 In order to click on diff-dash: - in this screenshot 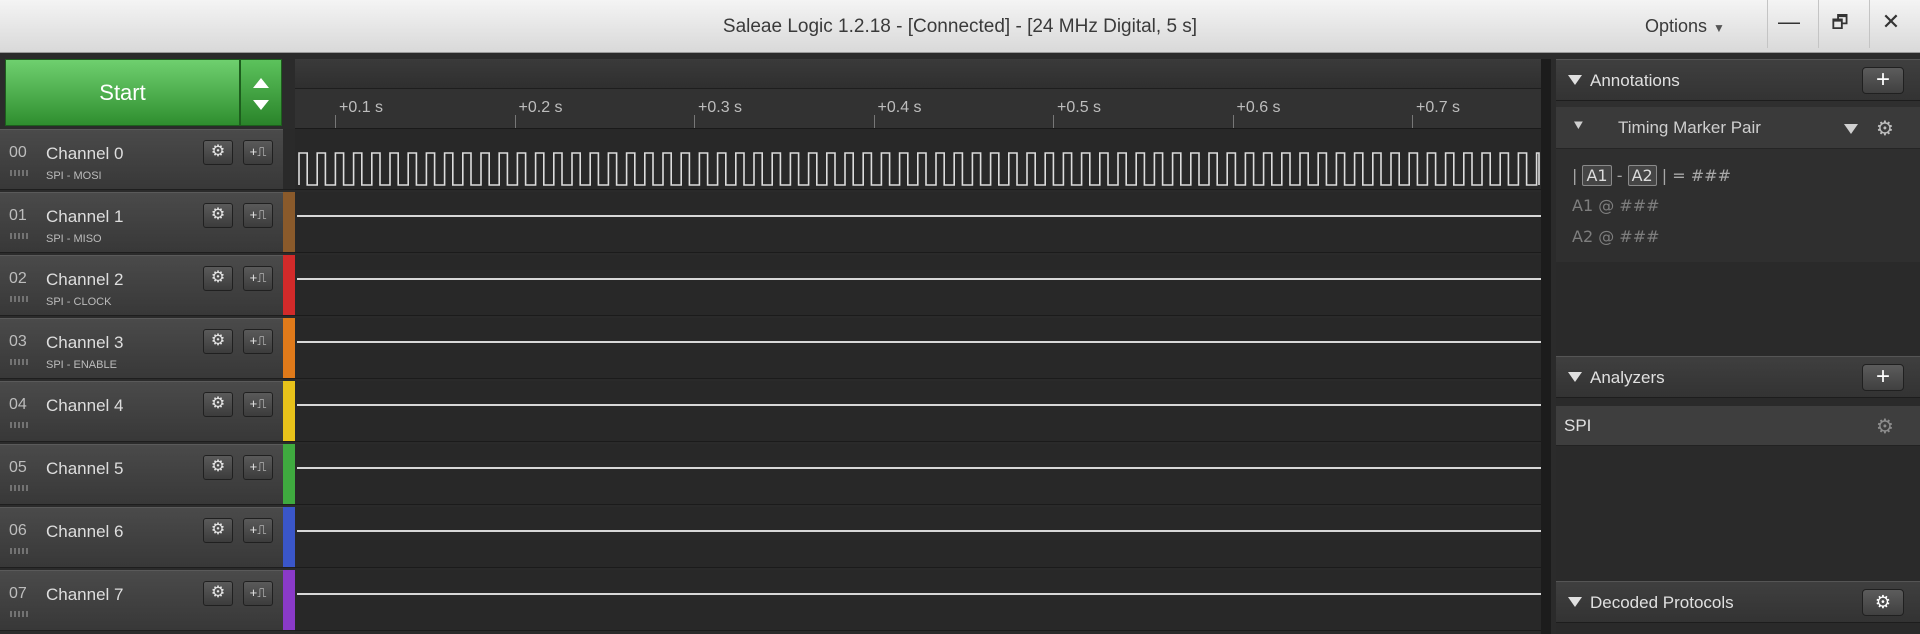, I will do `click(1619, 175)`.